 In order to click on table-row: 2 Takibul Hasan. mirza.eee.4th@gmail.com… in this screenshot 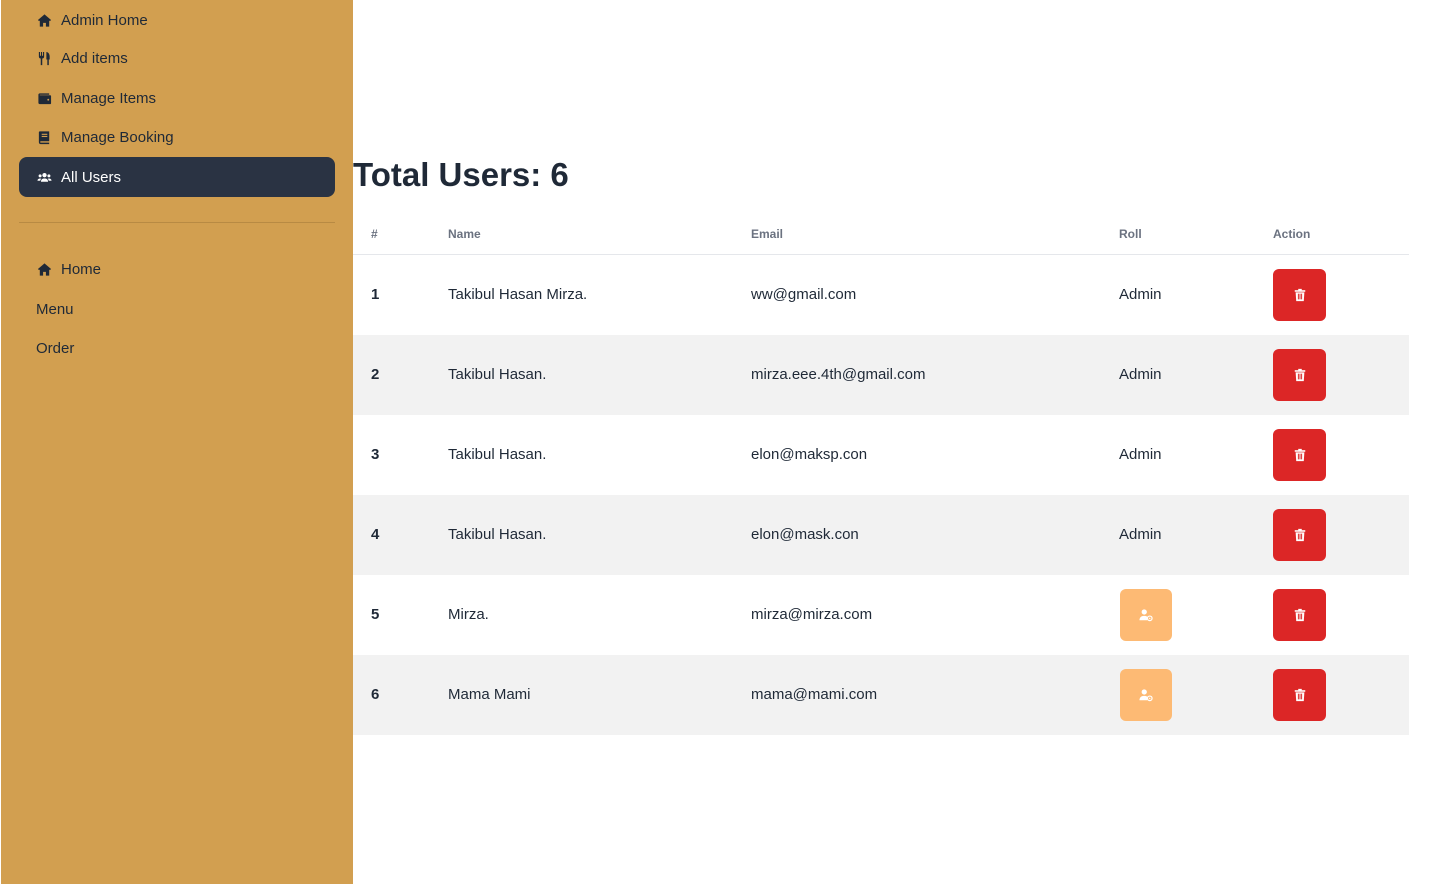, I will do `click(881, 375)`.